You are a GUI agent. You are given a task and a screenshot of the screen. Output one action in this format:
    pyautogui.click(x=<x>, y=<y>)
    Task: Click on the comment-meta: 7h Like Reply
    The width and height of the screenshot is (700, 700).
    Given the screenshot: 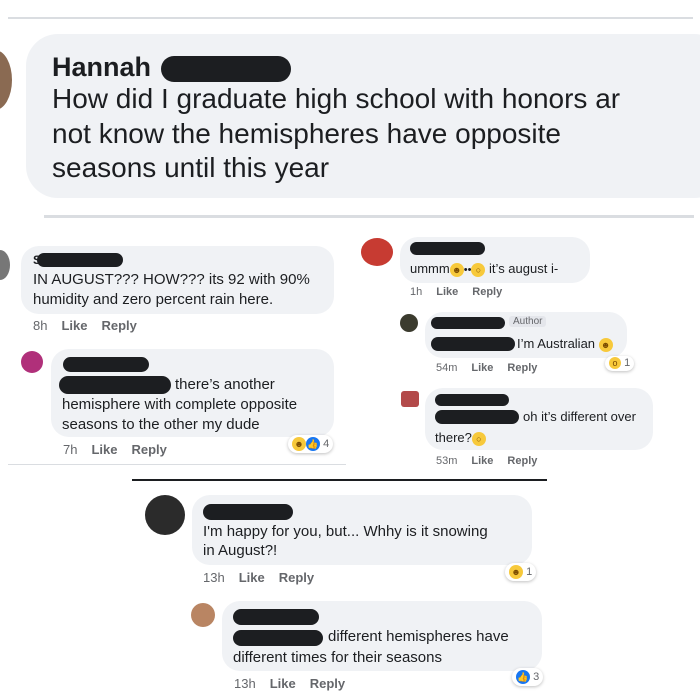 What is the action you would take?
    pyautogui.click(x=122, y=449)
    